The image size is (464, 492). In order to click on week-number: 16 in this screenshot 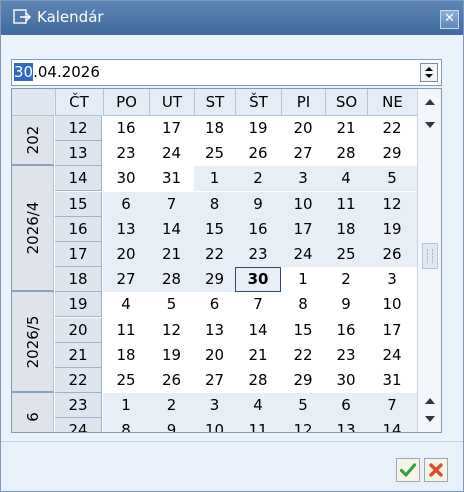, I will do `click(78, 229)`.